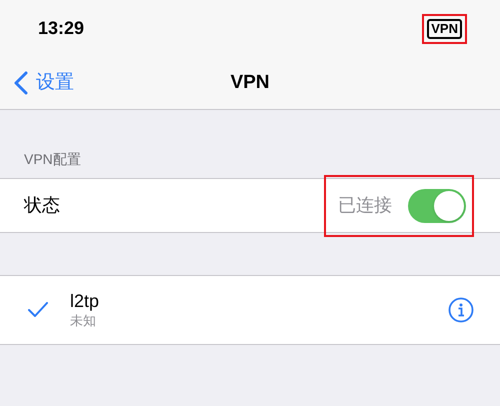 The image size is (500, 406). What do you see at coordinates (21, 83) in the screenshot?
I see `back-chevron-icon` at bounding box center [21, 83].